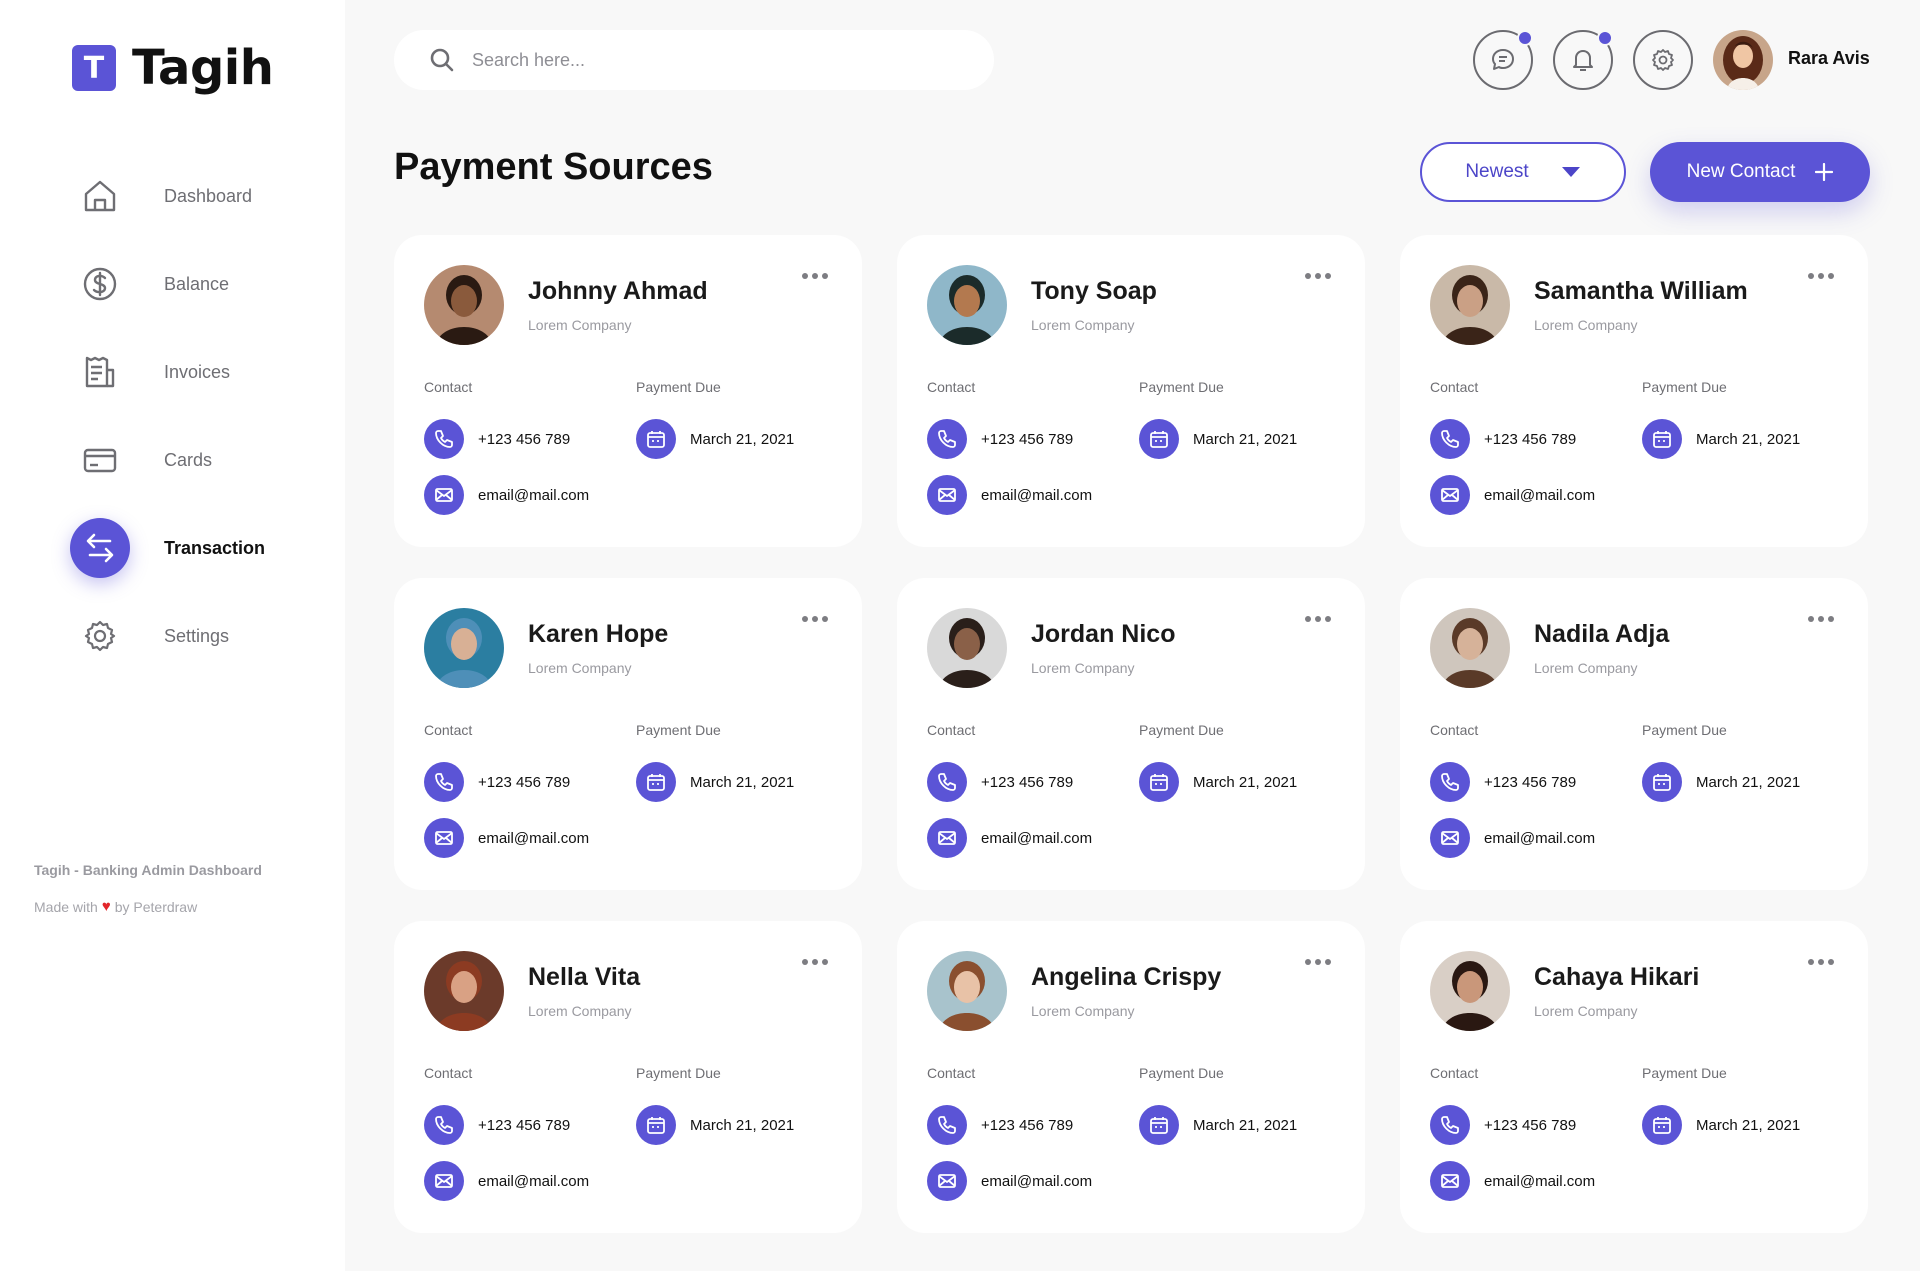  Describe the element at coordinates (618, 291) in the screenshot. I see `contact-name: Johnny Ahmad` at that location.